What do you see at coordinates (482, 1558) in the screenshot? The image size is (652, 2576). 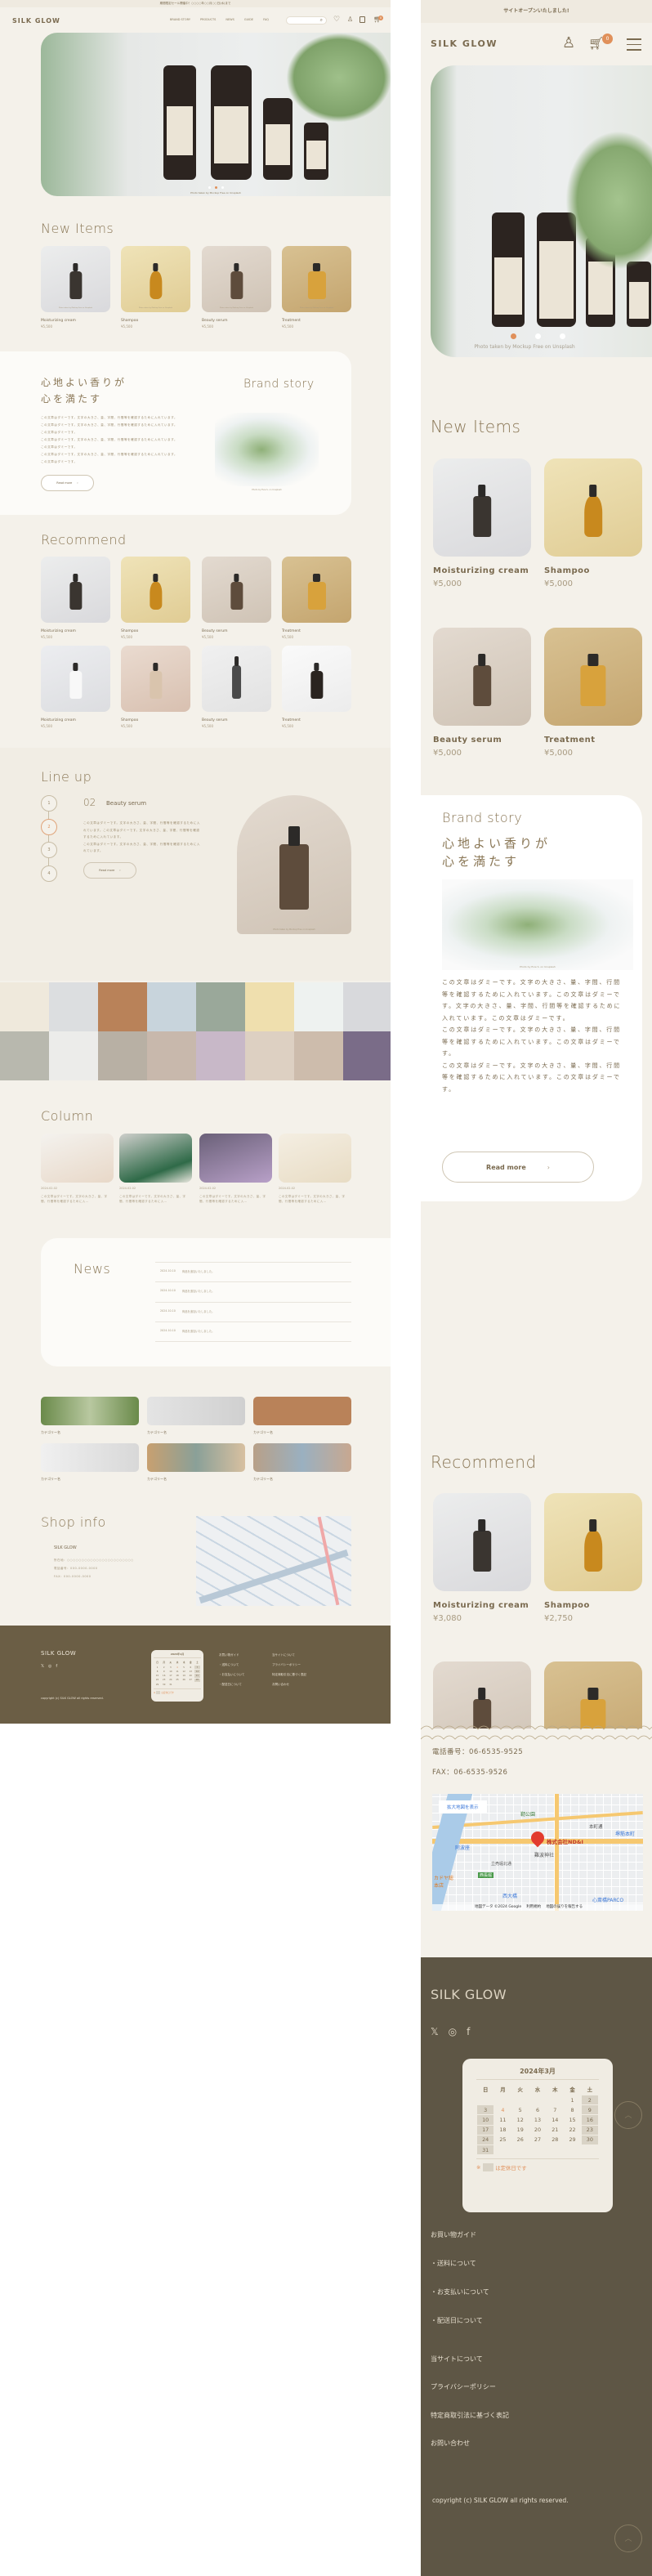 I see `product-card: Moisturizing cream ¥3,080` at bounding box center [482, 1558].